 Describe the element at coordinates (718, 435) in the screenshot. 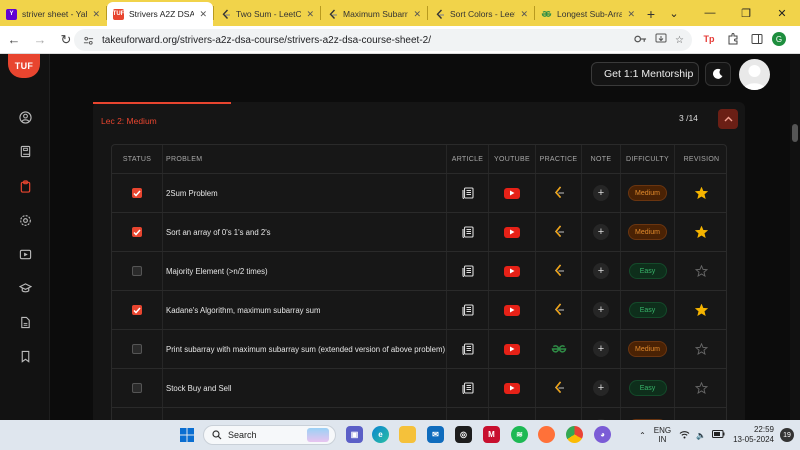

I see `battery-icon` at that location.